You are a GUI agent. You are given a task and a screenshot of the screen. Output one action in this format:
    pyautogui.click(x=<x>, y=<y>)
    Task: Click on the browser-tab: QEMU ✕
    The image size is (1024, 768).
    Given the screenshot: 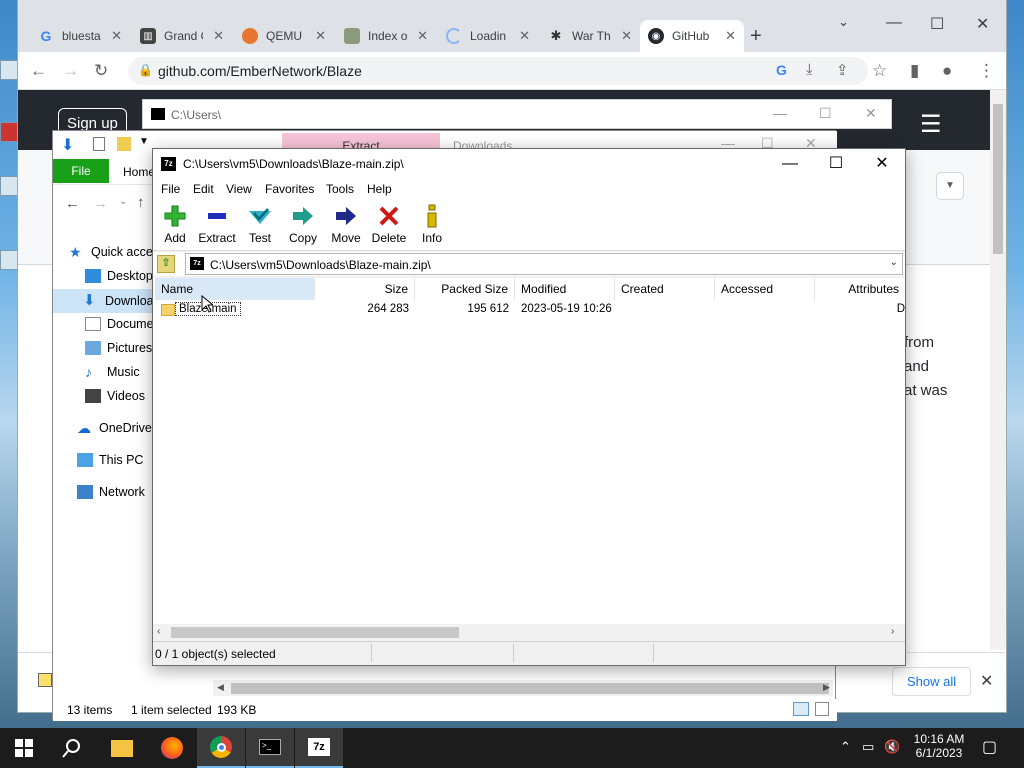 What is the action you would take?
    pyautogui.click(x=284, y=36)
    